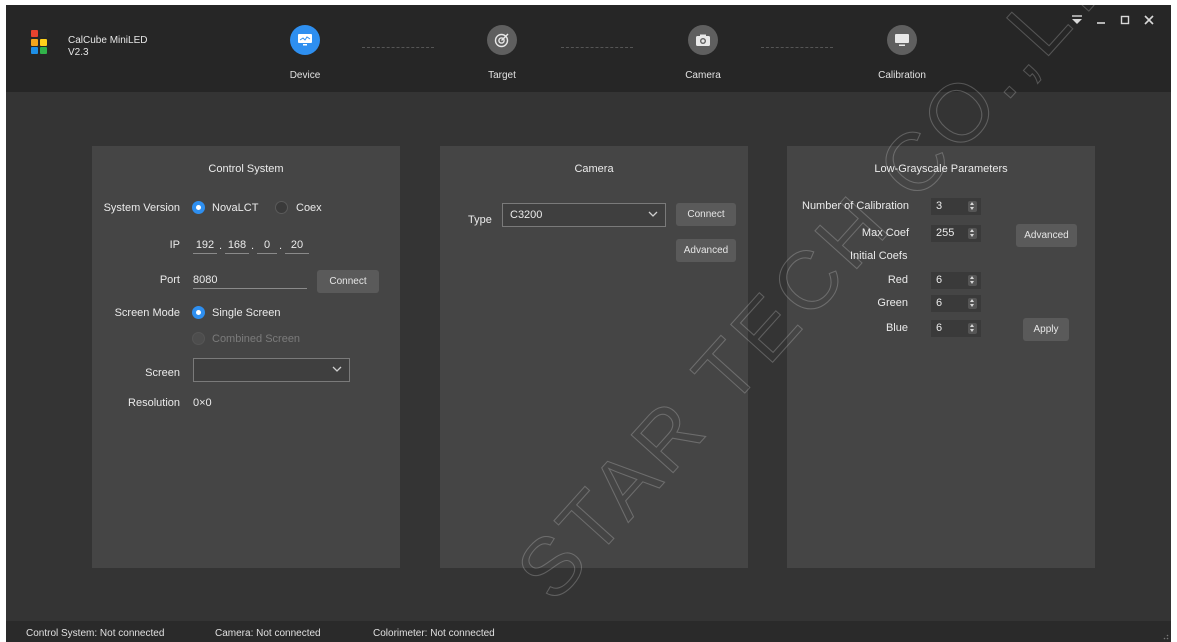  Describe the element at coordinates (879, 256) in the screenshot. I see `initial-coefs-label: Initial Coefs` at that location.